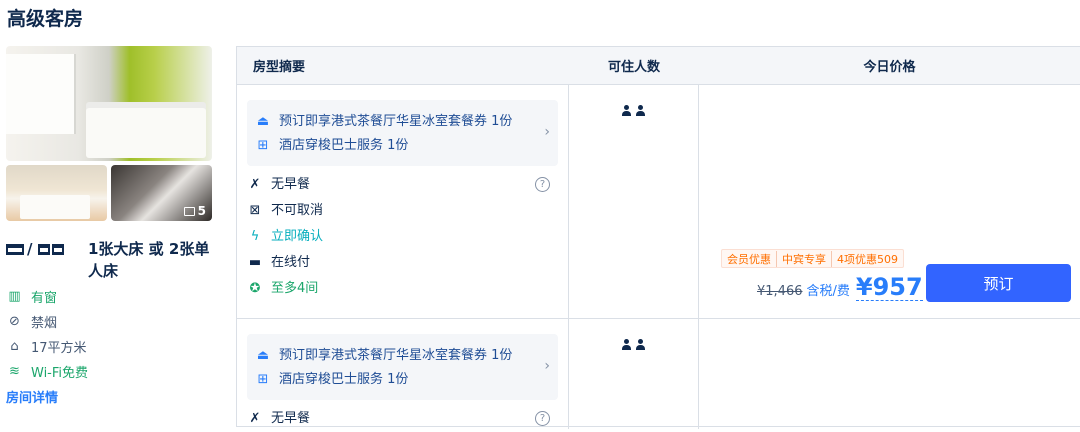 This screenshot has width=1080, height=432. What do you see at coordinates (402, 211) in the screenshot?
I see `feature-cancel: ⊠ 不可取消` at bounding box center [402, 211].